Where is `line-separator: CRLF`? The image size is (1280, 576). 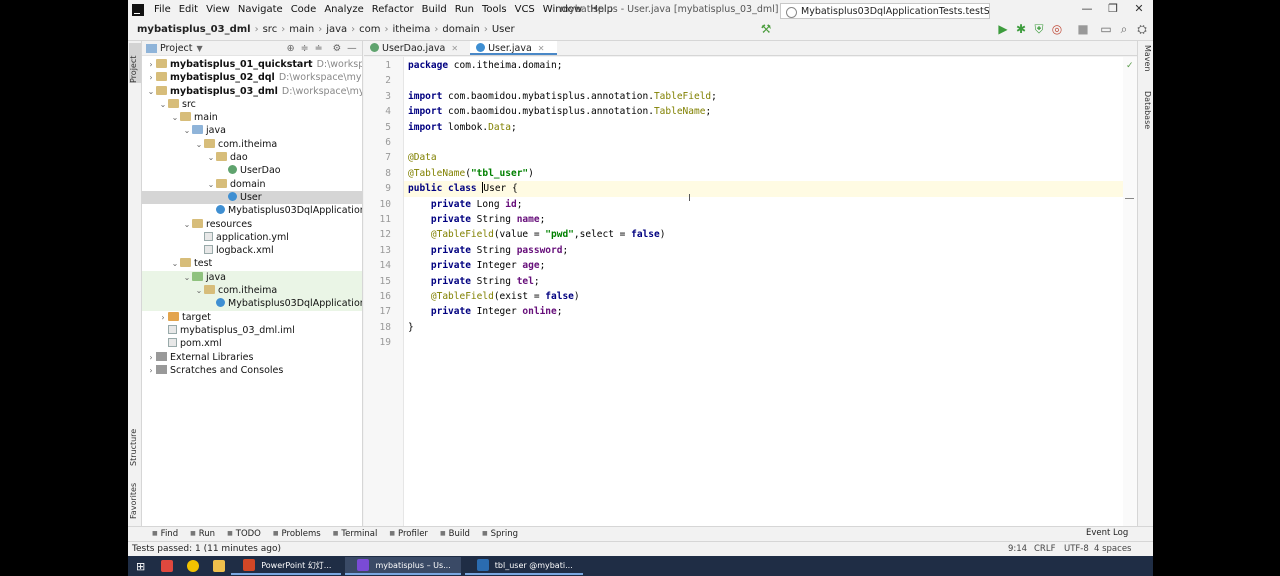 line-separator: CRLF is located at coordinates (1044, 549).